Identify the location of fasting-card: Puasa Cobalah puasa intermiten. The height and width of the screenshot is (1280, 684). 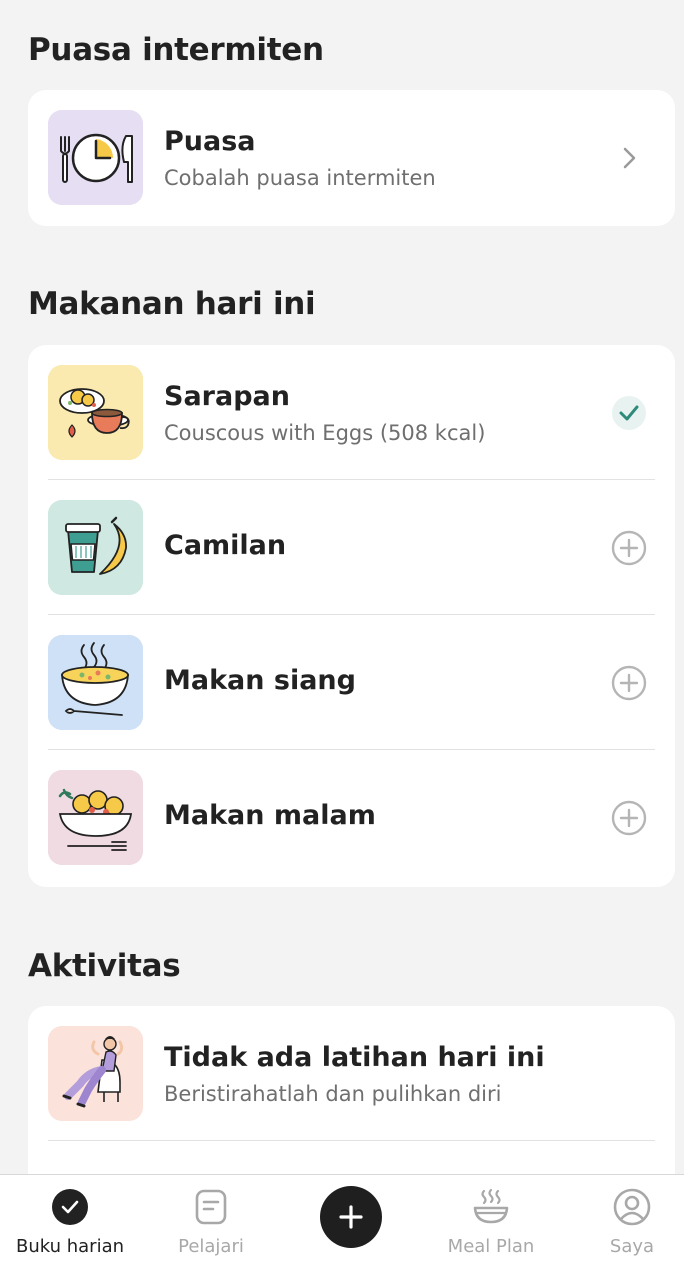
(351, 158).